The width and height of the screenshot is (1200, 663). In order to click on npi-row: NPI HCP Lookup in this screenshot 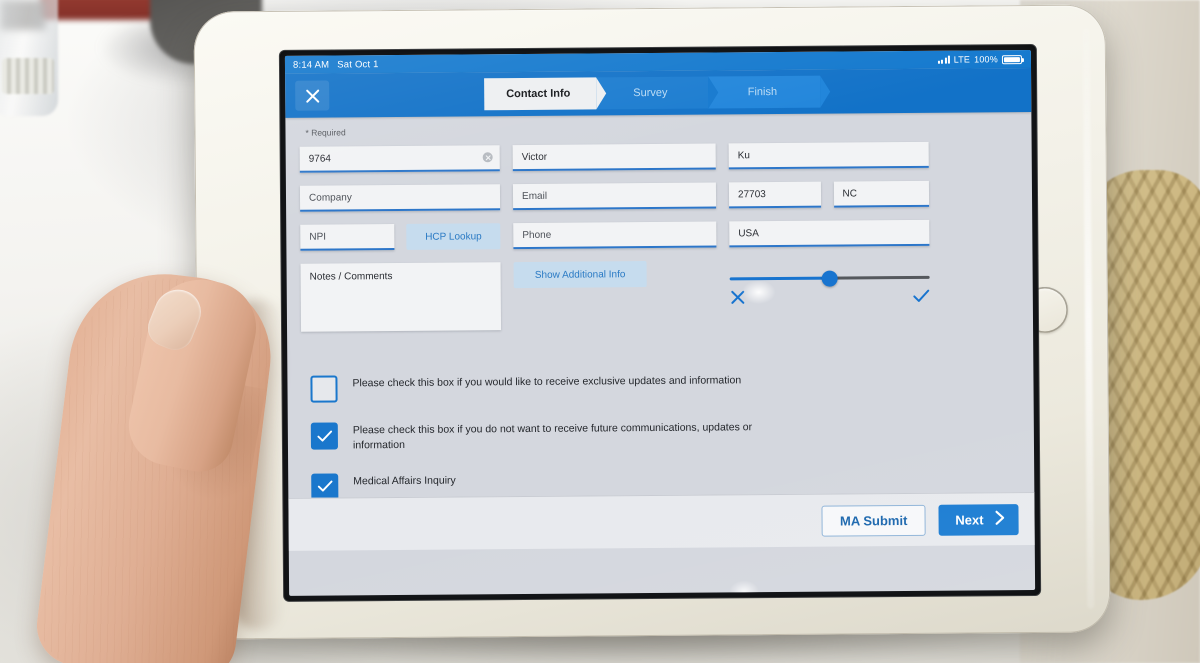, I will do `click(400, 237)`.